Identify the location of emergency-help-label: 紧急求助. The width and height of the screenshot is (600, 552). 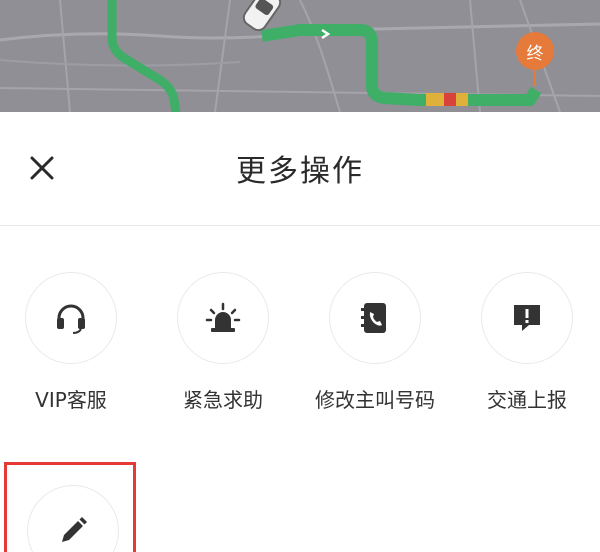
(223, 400).